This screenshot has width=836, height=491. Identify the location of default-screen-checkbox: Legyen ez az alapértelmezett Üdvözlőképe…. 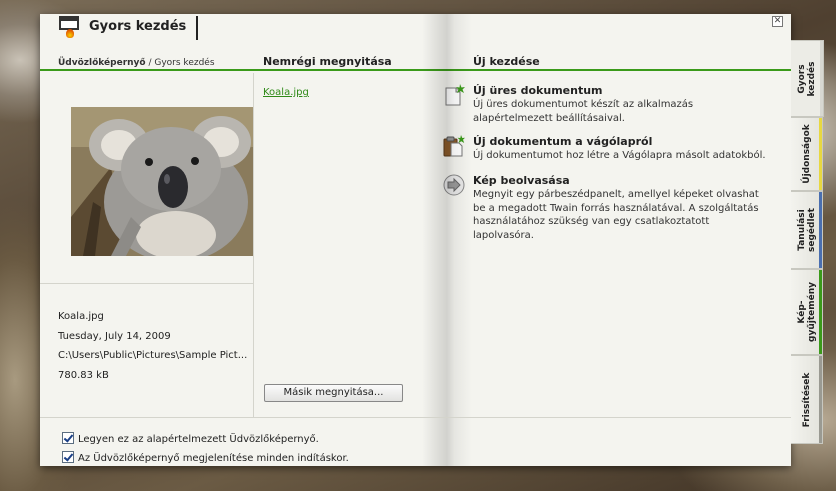
(190, 438).